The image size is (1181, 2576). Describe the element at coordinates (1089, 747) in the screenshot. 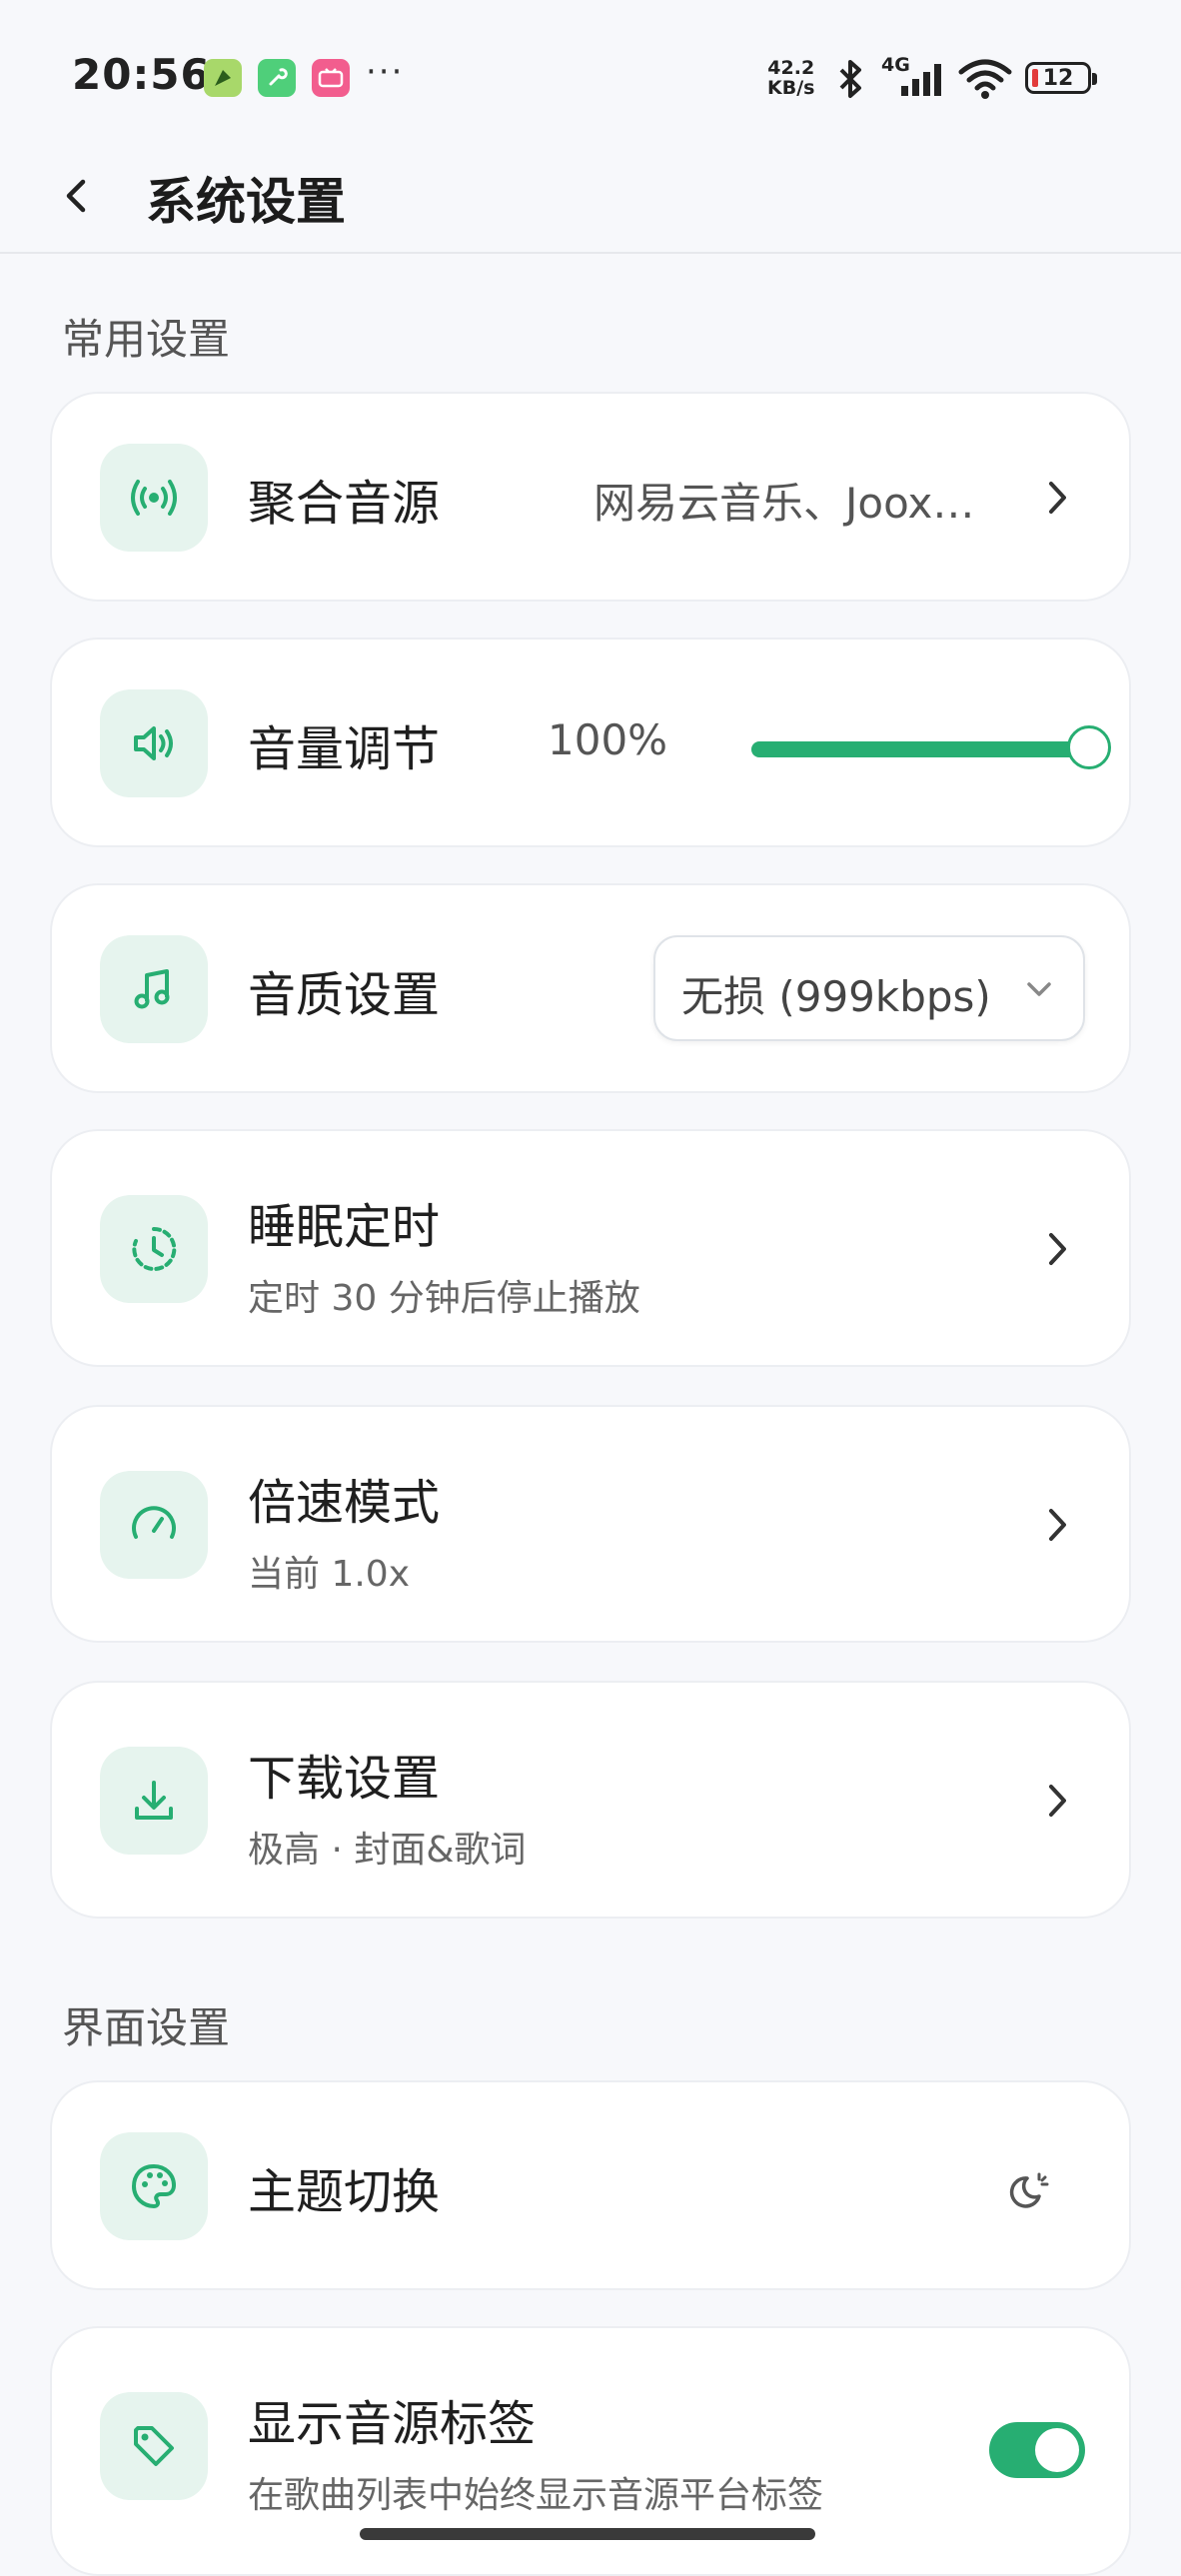

I see `volume-slider-thumb` at that location.